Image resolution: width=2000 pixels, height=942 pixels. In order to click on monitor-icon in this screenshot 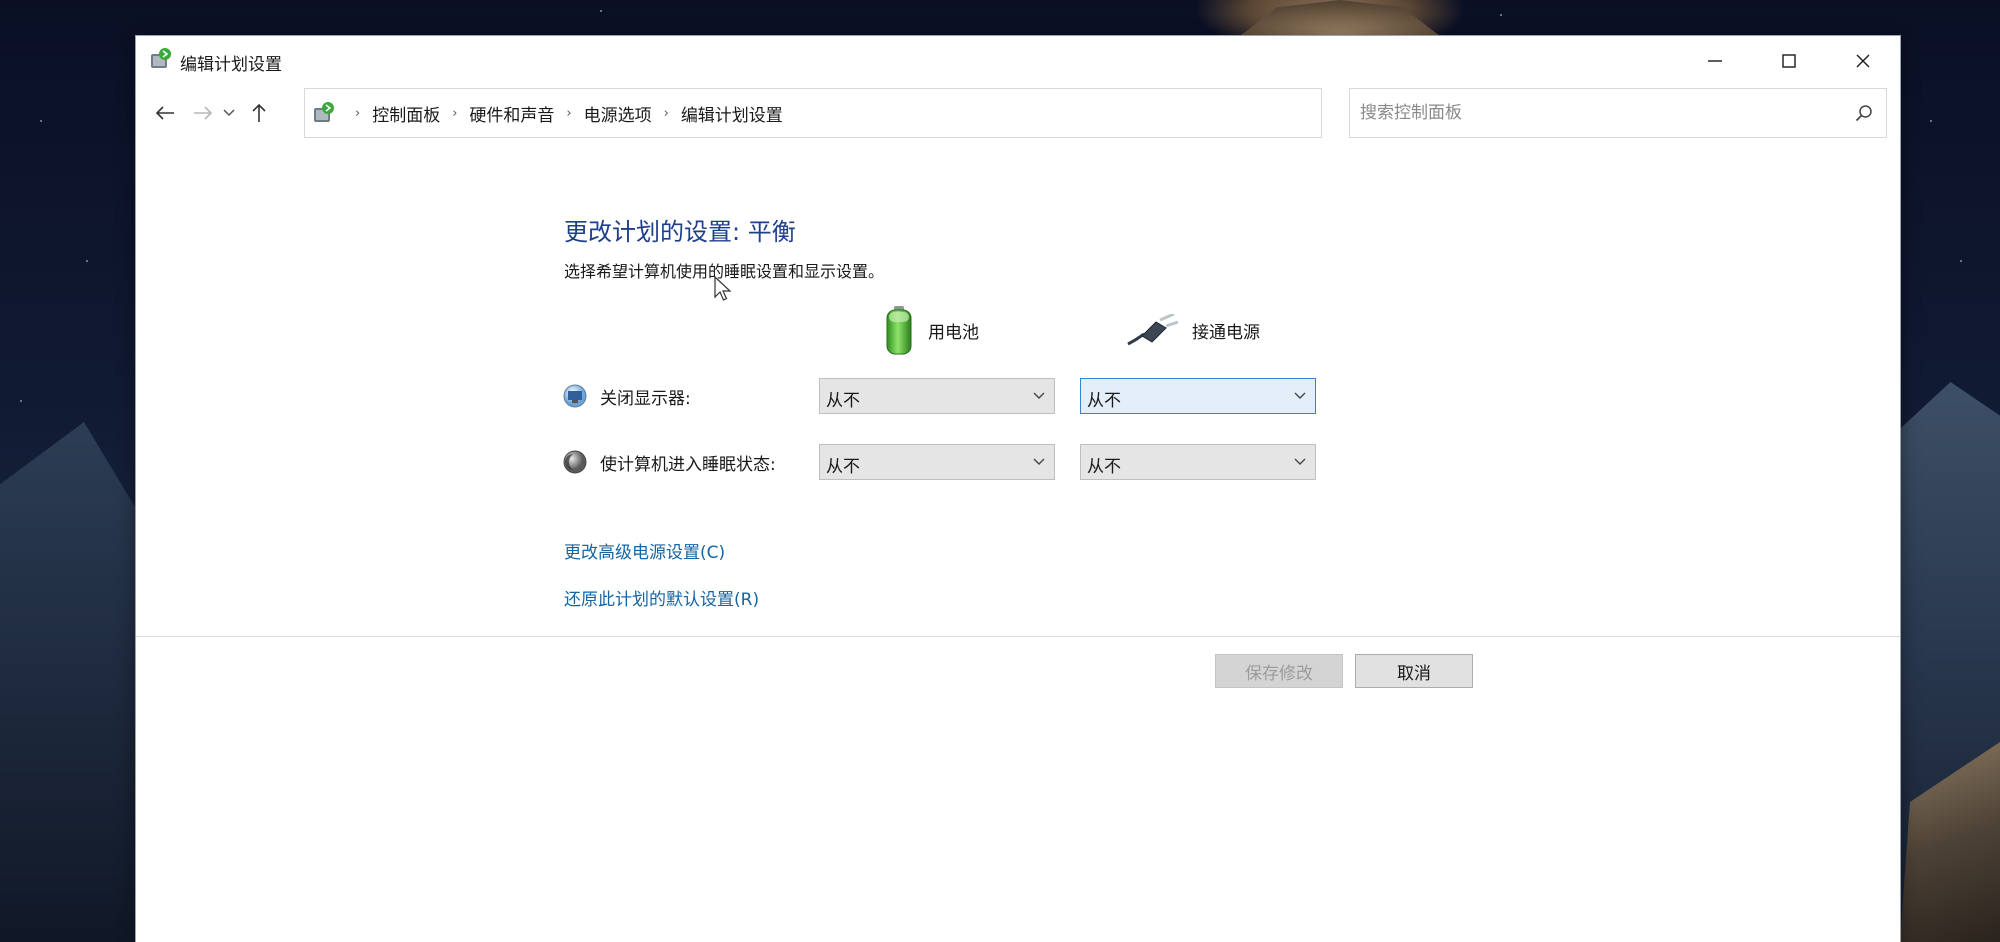, I will do `click(575, 396)`.